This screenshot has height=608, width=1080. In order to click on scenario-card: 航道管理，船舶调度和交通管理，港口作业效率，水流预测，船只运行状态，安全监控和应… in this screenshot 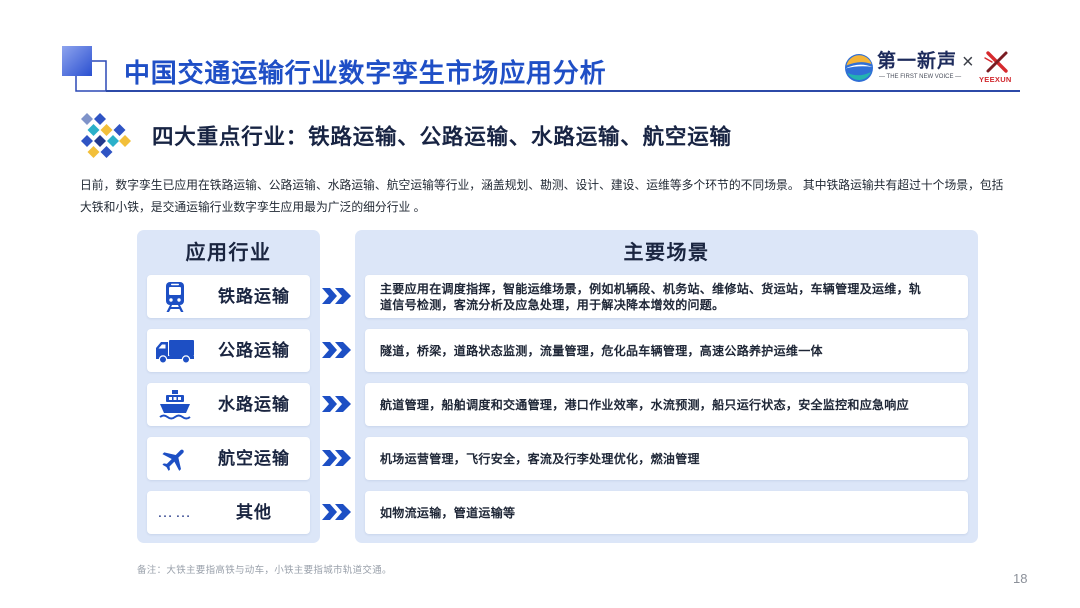, I will do `click(666, 404)`.